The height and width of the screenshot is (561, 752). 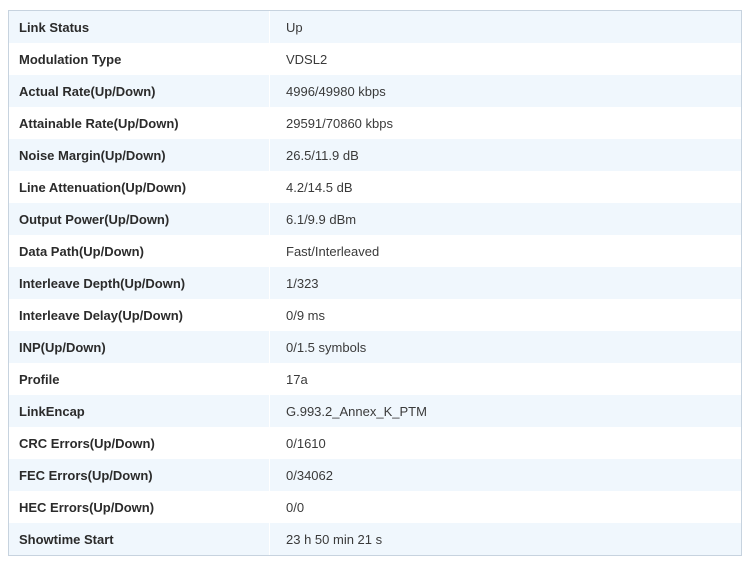 I want to click on row-value: 0/34062, so click(x=505, y=475).